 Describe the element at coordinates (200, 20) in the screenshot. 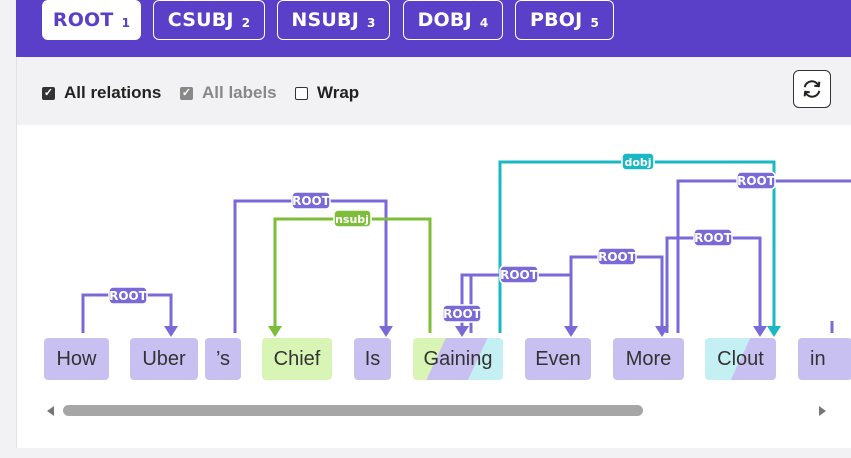

I see `tab-csubj-label: CSUBJ` at that location.